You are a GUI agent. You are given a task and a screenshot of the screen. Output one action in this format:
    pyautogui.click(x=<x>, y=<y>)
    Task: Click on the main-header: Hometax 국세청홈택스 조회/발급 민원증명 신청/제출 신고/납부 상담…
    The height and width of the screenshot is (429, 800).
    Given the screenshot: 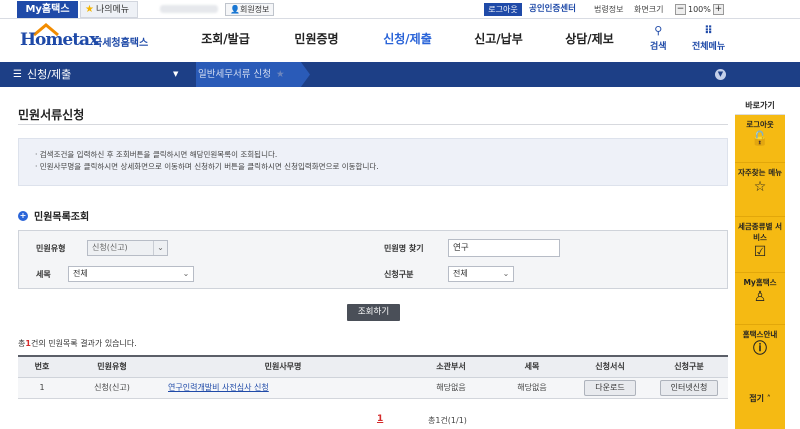 What is the action you would take?
    pyautogui.click(x=400, y=39)
    